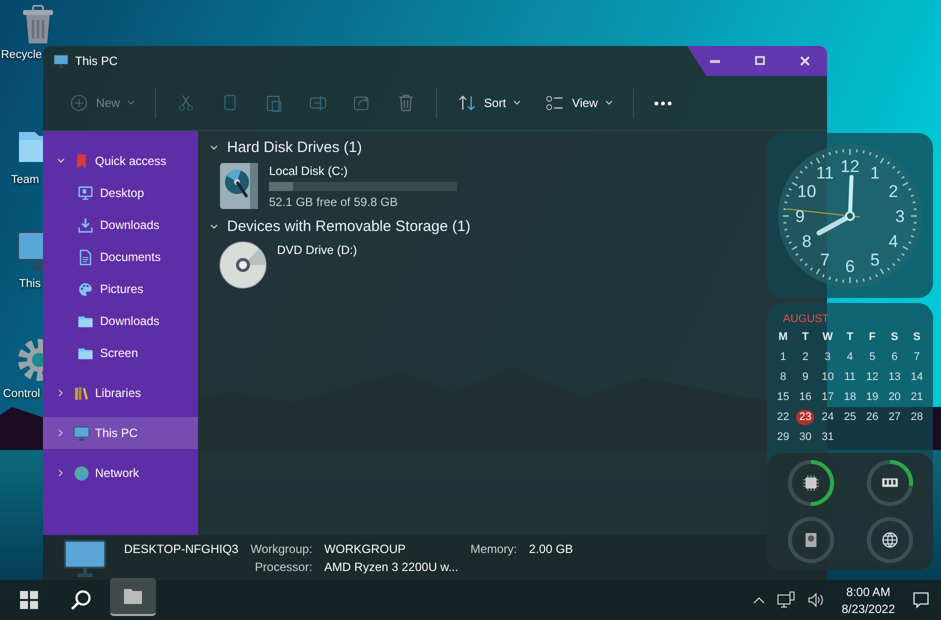 The width and height of the screenshot is (941, 620). What do you see at coordinates (806, 191) in the screenshot?
I see `clock-numeral: 10` at bounding box center [806, 191].